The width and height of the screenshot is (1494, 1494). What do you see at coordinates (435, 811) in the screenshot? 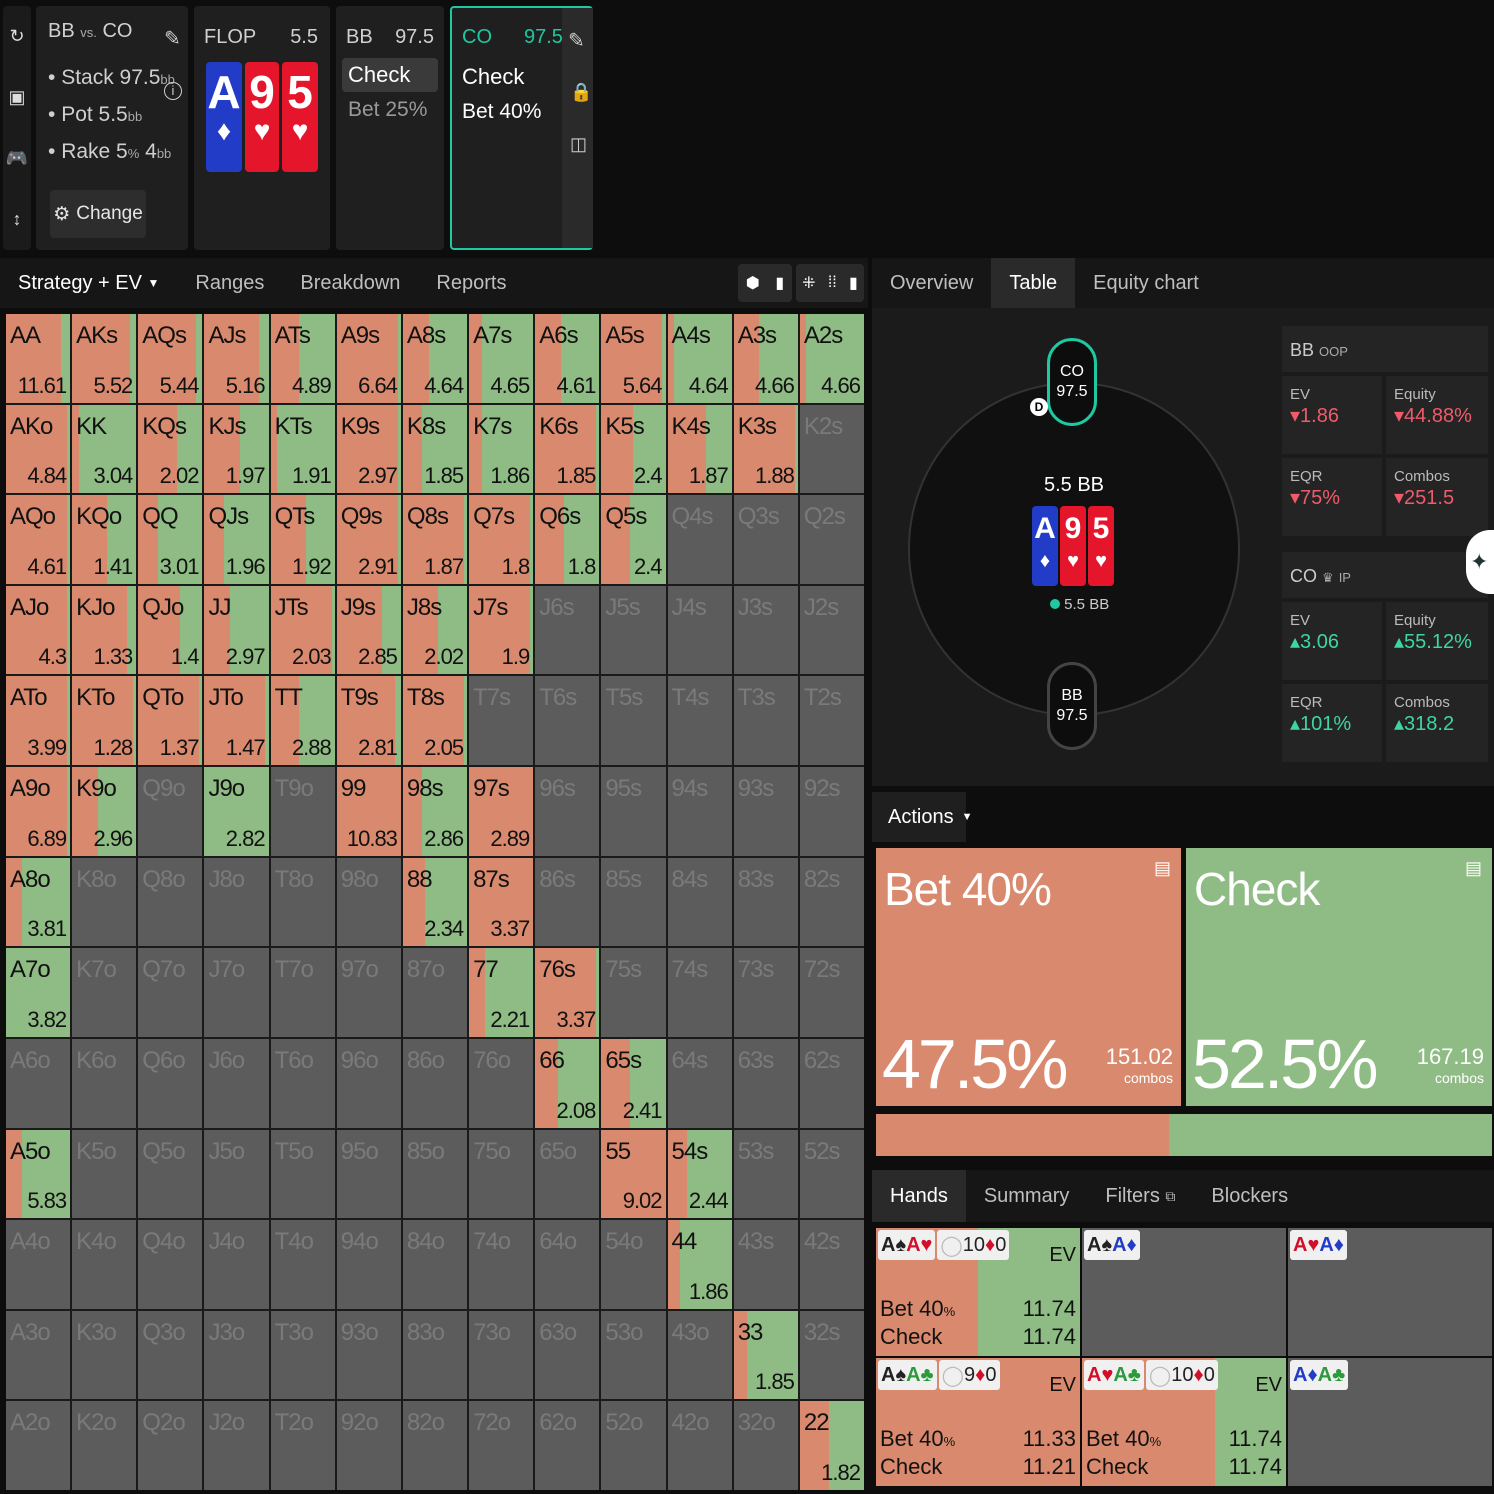
I see `hand-cell-98s: 98s 2.86` at bounding box center [435, 811].